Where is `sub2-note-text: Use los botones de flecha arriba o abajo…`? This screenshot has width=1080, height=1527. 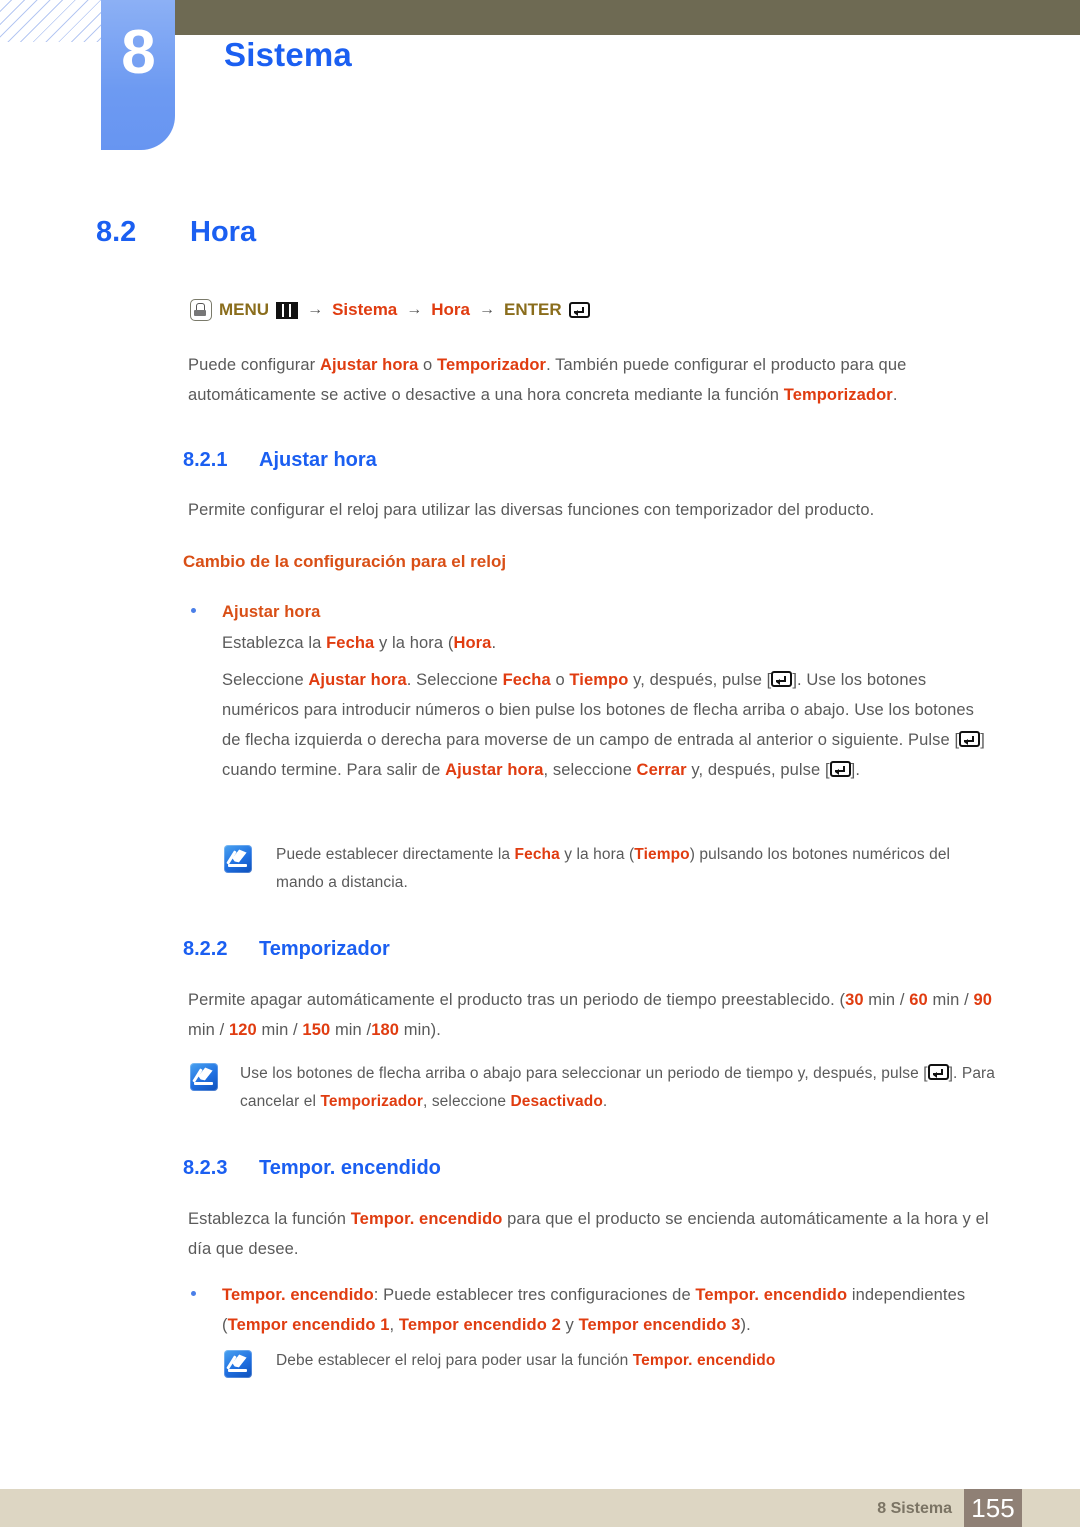 sub2-note-text: Use los botones de flecha arriba o abajo… is located at coordinates (622, 1088).